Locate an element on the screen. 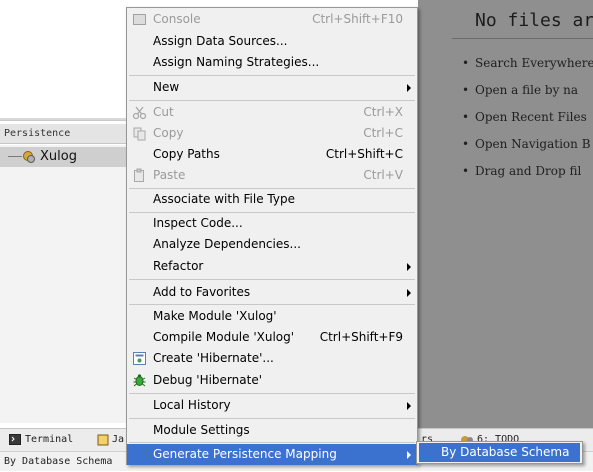  project-area is located at coordinates (63, 59).